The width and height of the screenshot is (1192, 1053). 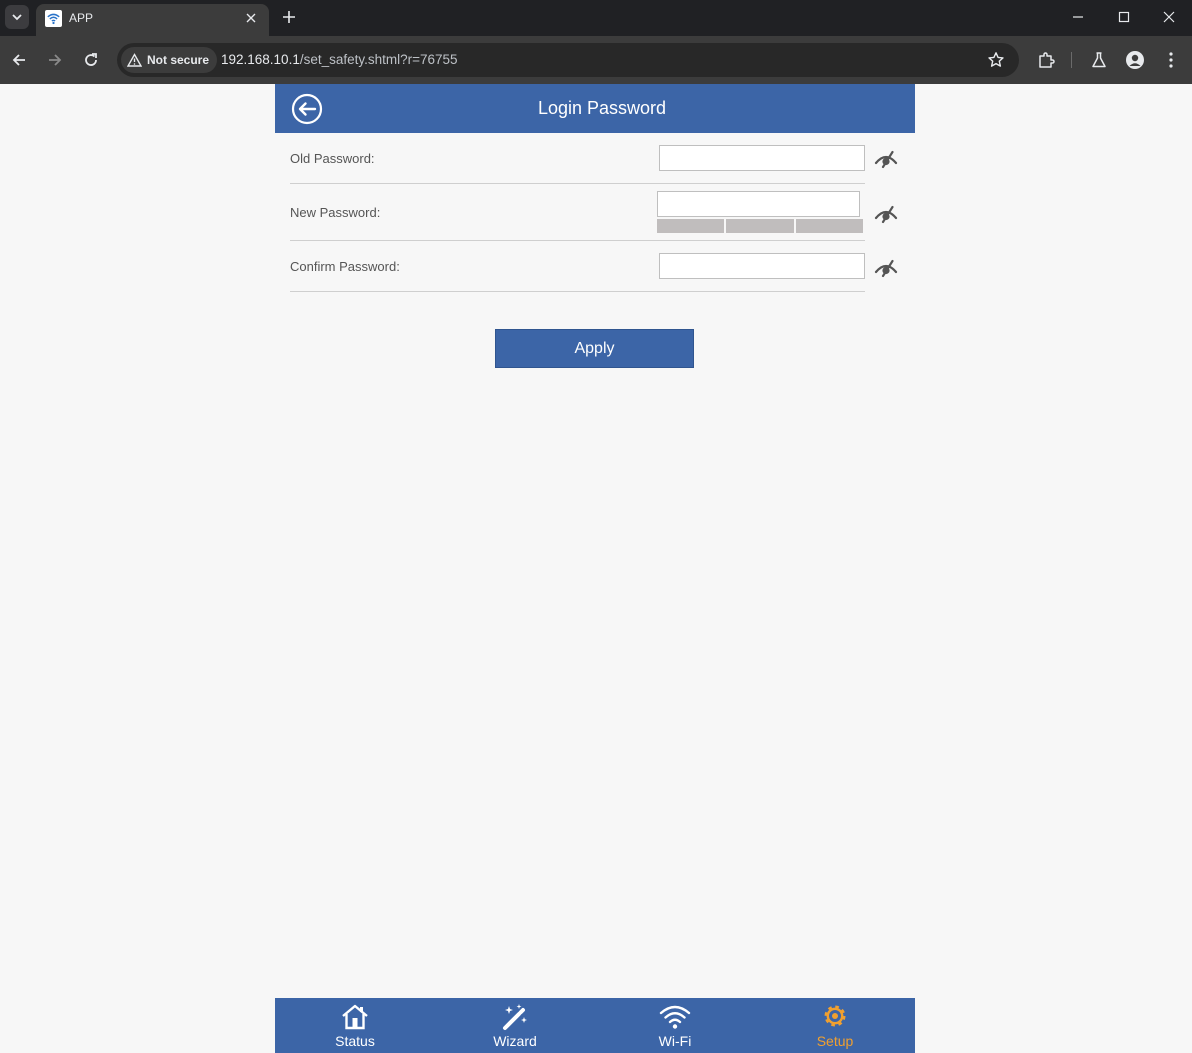 I want to click on flask-icon, so click(x=1099, y=60).